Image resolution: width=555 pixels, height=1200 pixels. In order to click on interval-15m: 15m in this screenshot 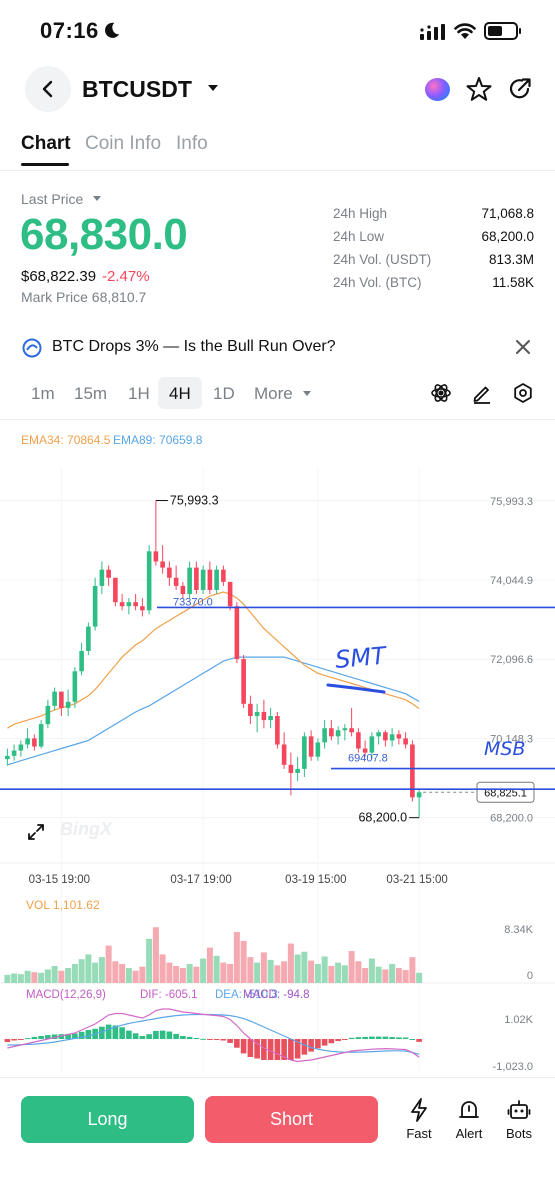, I will do `click(90, 394)`.